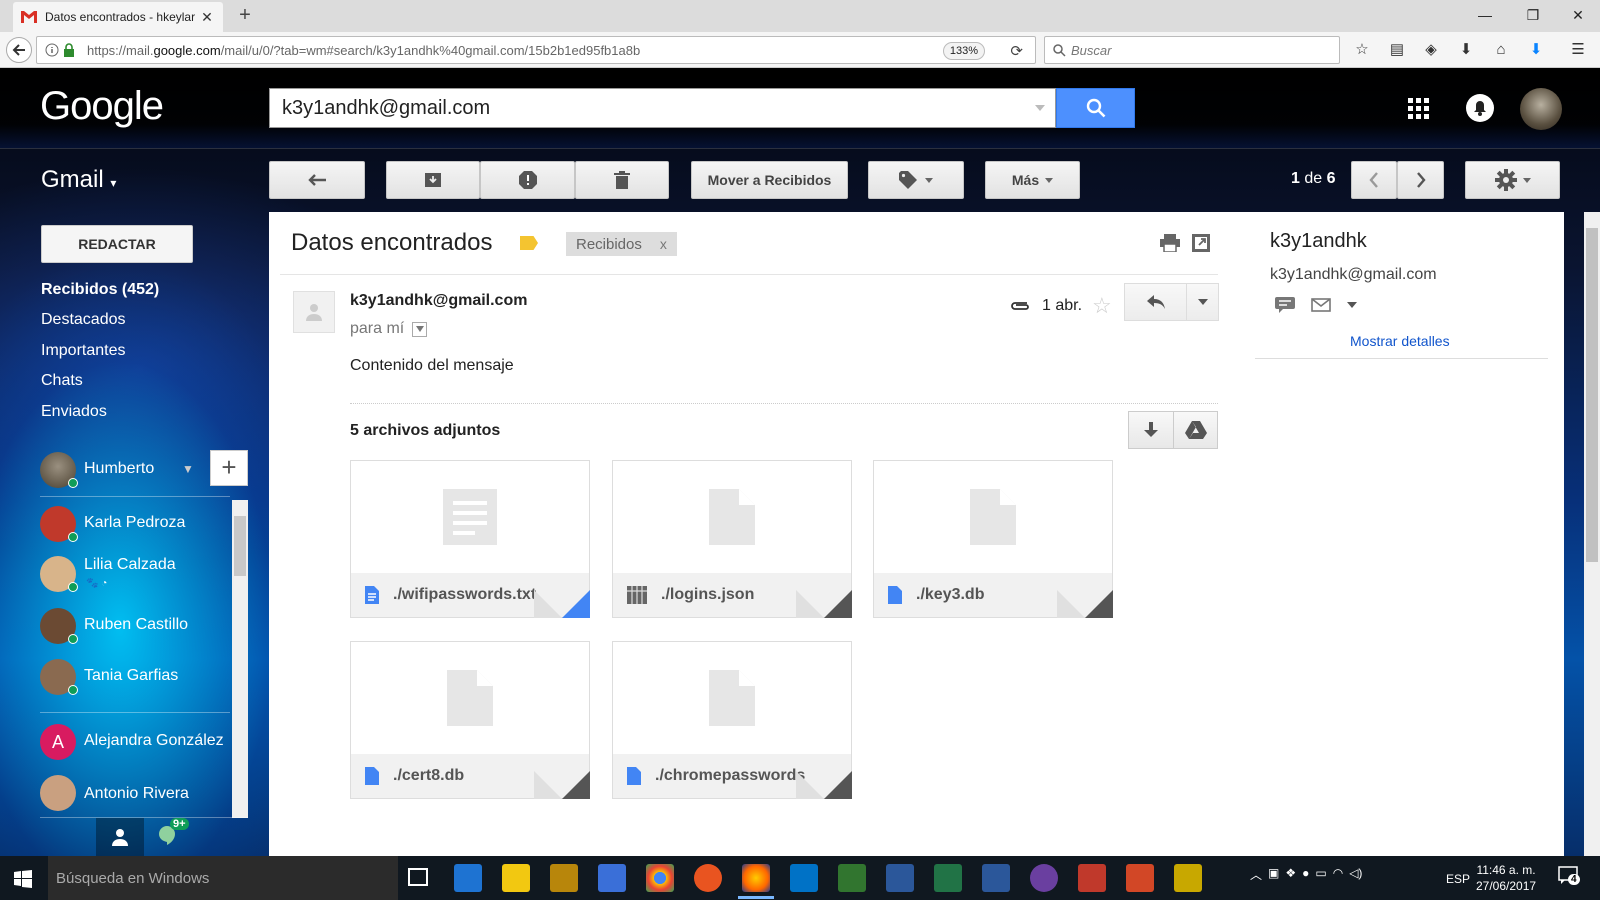 The image size is (1600, 900). What do you see at coordinates (468, 878) in the screenshot?
I see `edge-app-icon` at bounding box center [468, 878].